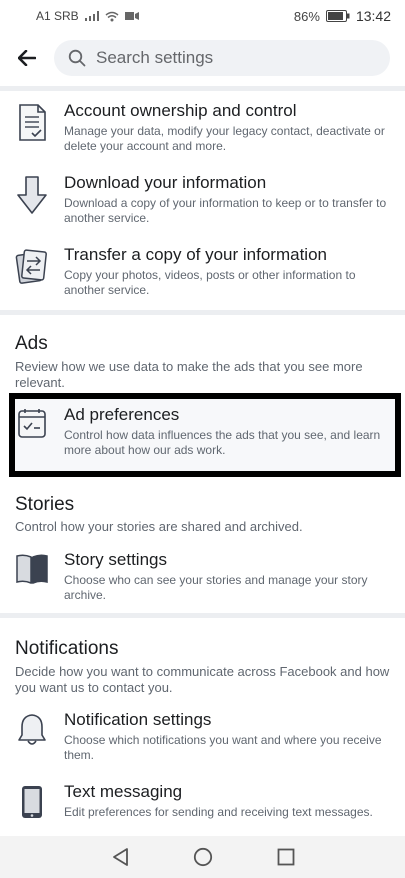 The image size is (405, 878). Describe the element at coordinates (165, 182) in the screenshot. I see `menu-item-title: Download your information` at that location.